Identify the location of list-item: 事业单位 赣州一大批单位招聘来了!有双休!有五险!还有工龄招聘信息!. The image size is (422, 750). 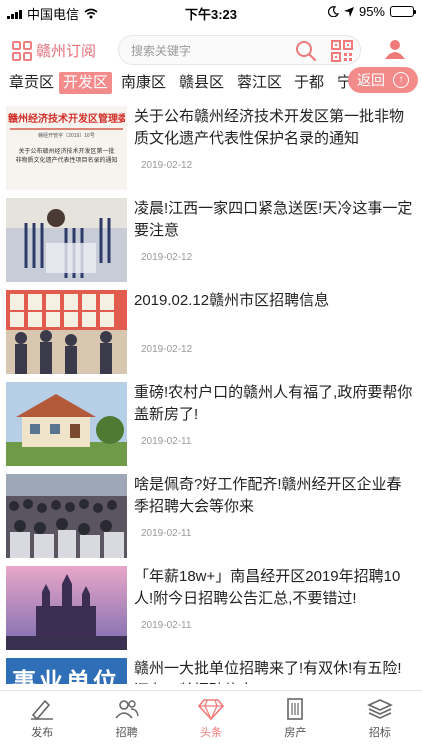
(211, 671).